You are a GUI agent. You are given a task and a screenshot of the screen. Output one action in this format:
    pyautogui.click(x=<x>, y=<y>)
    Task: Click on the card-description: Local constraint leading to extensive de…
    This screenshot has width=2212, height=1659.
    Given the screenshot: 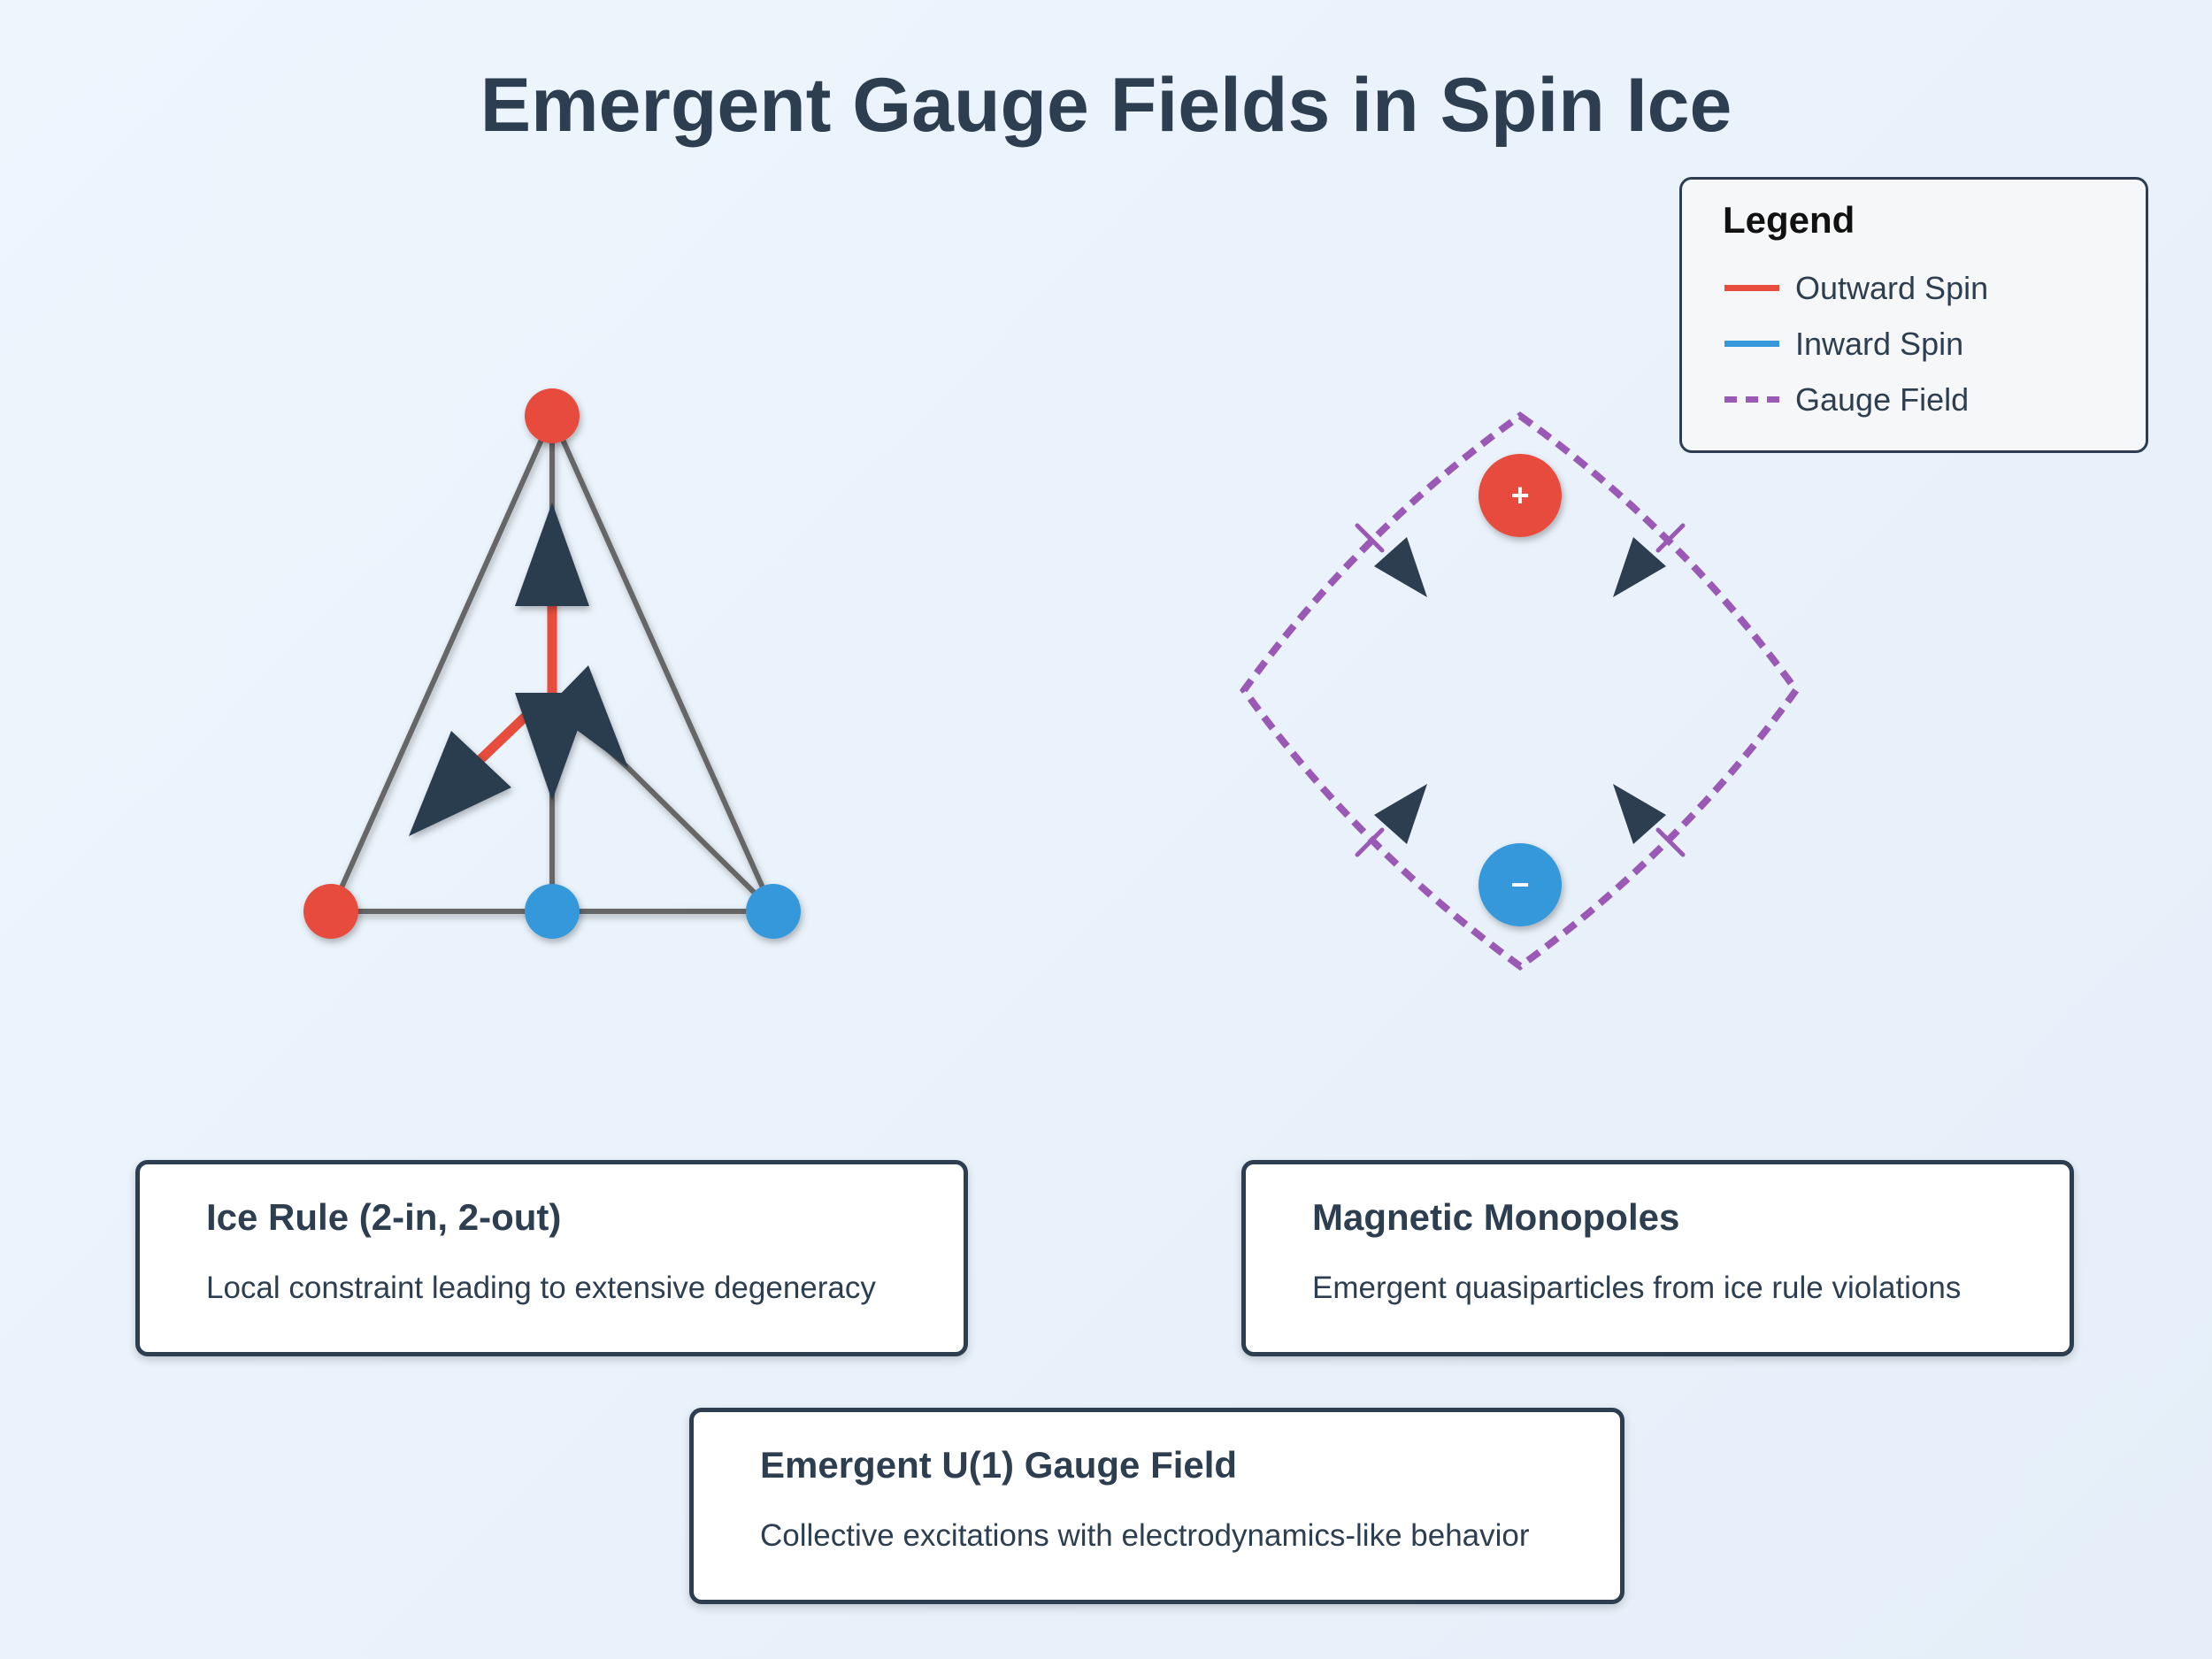 What is the action you would take?
    pyautogui.click(x=541, y=1288)
    